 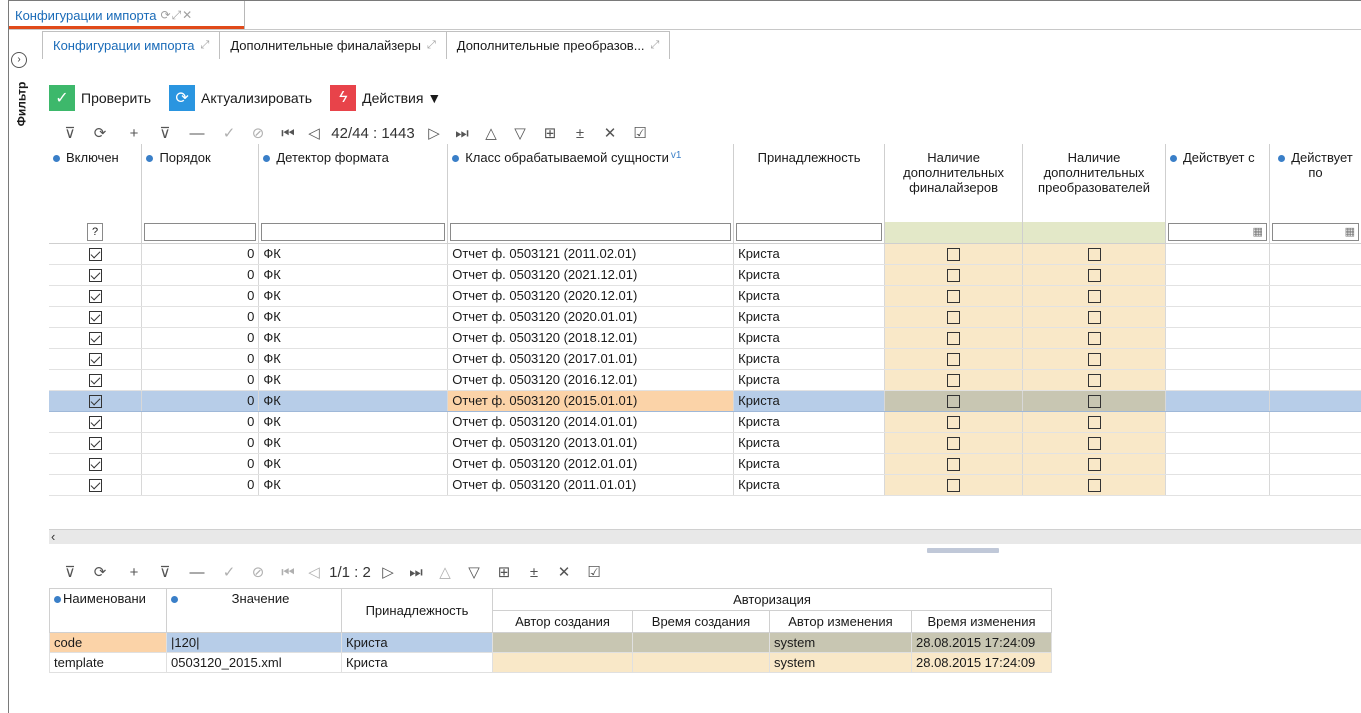 What do you see at coordinates (840, 642) in the screenshot?
I see `changed-by-cell: system` at bounding box center [840, 642].